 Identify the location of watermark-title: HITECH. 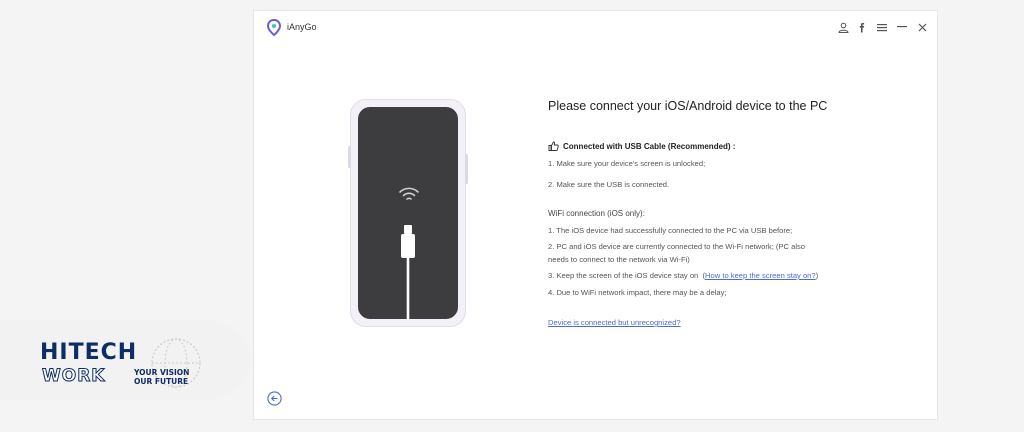
(89, 352).